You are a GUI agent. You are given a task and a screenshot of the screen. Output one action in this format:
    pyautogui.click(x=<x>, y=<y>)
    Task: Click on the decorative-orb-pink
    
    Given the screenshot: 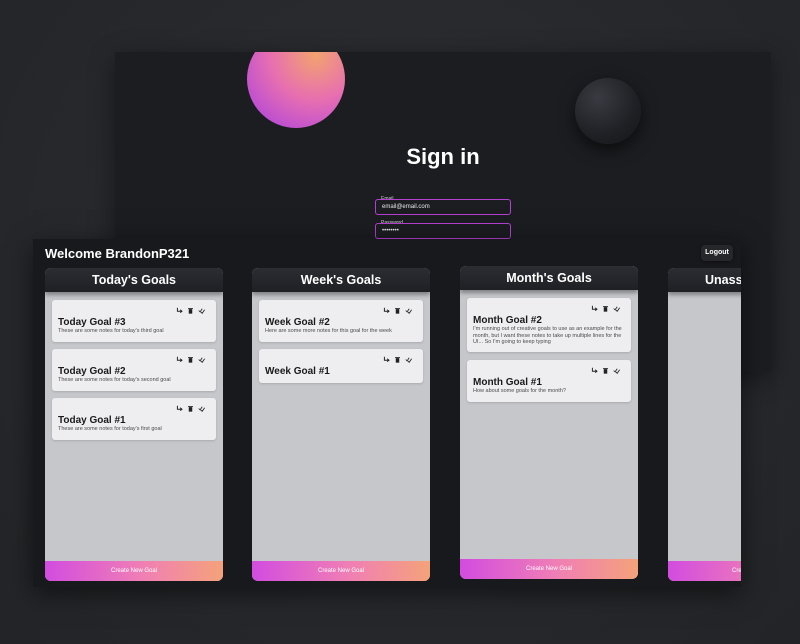 What is the action you would take?
    pyautogui.click(x=296, y=90)
    